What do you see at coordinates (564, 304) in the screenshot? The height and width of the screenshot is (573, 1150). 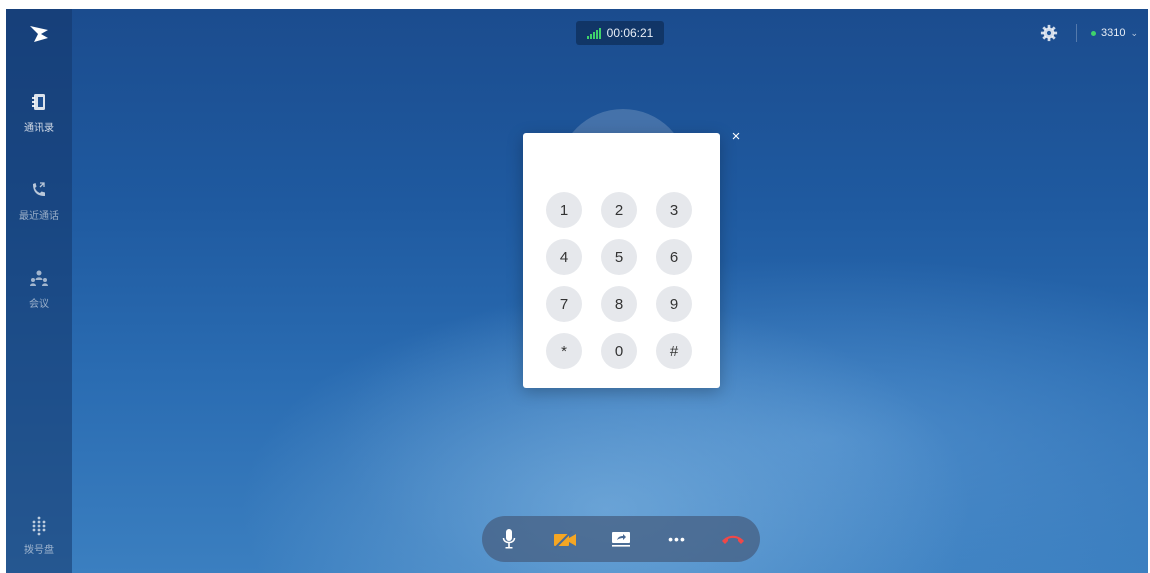 I see `dialpad-key-7: 7` at bounding box center [564, 304].